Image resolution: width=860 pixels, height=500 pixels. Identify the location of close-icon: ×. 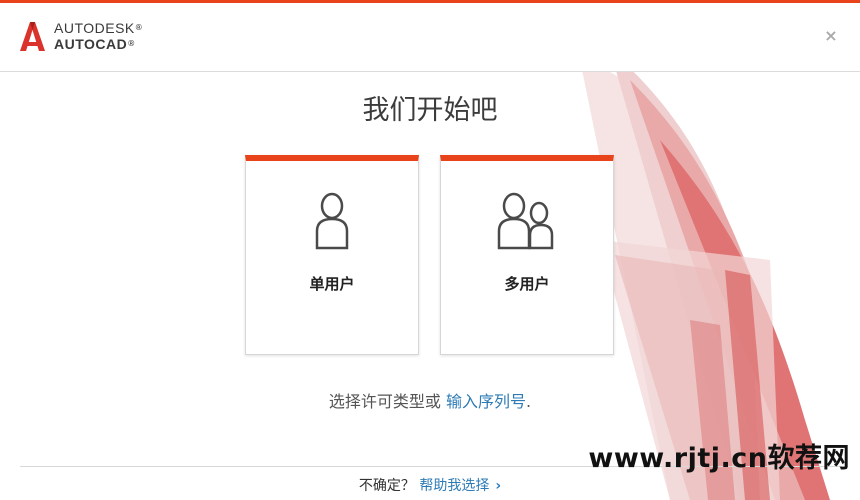
(831, 35).